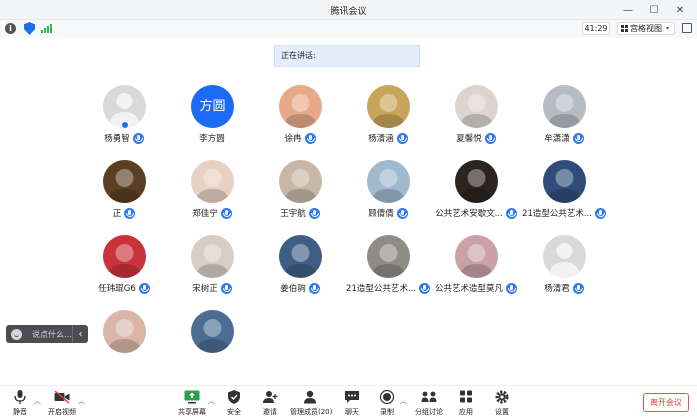  I want to click on participant-tile: 公共艺术造型莫凡, so click(476, 270).